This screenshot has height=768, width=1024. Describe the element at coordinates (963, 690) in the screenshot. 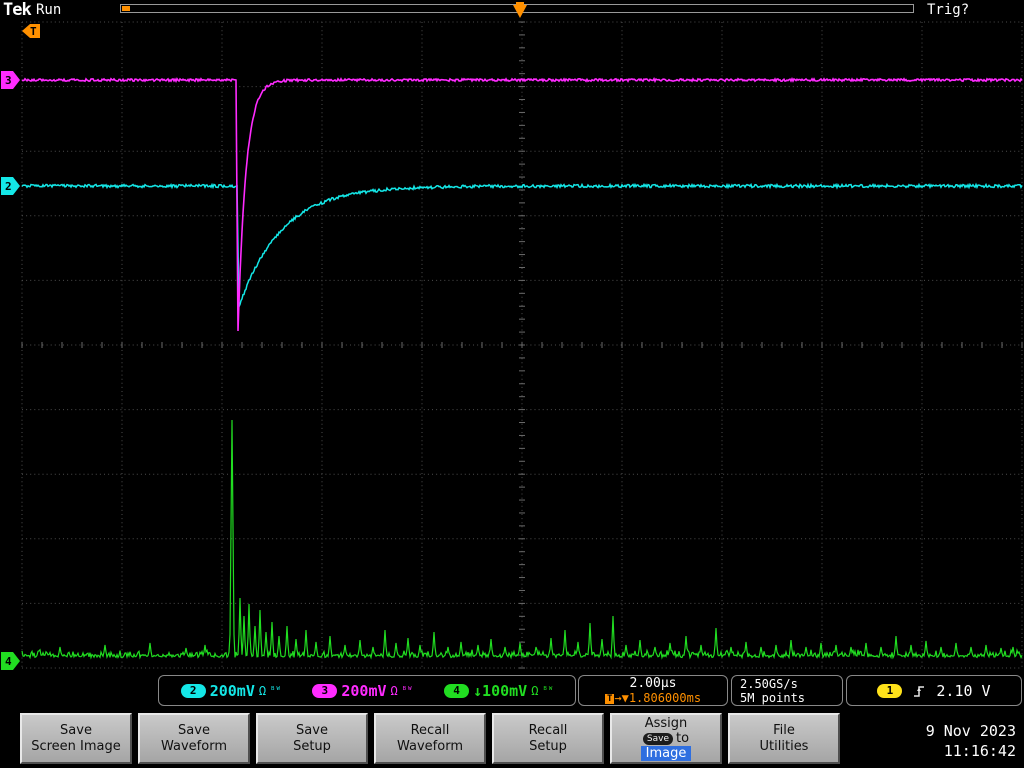

I see `trigger-level-value: 2.10 V` at that location.